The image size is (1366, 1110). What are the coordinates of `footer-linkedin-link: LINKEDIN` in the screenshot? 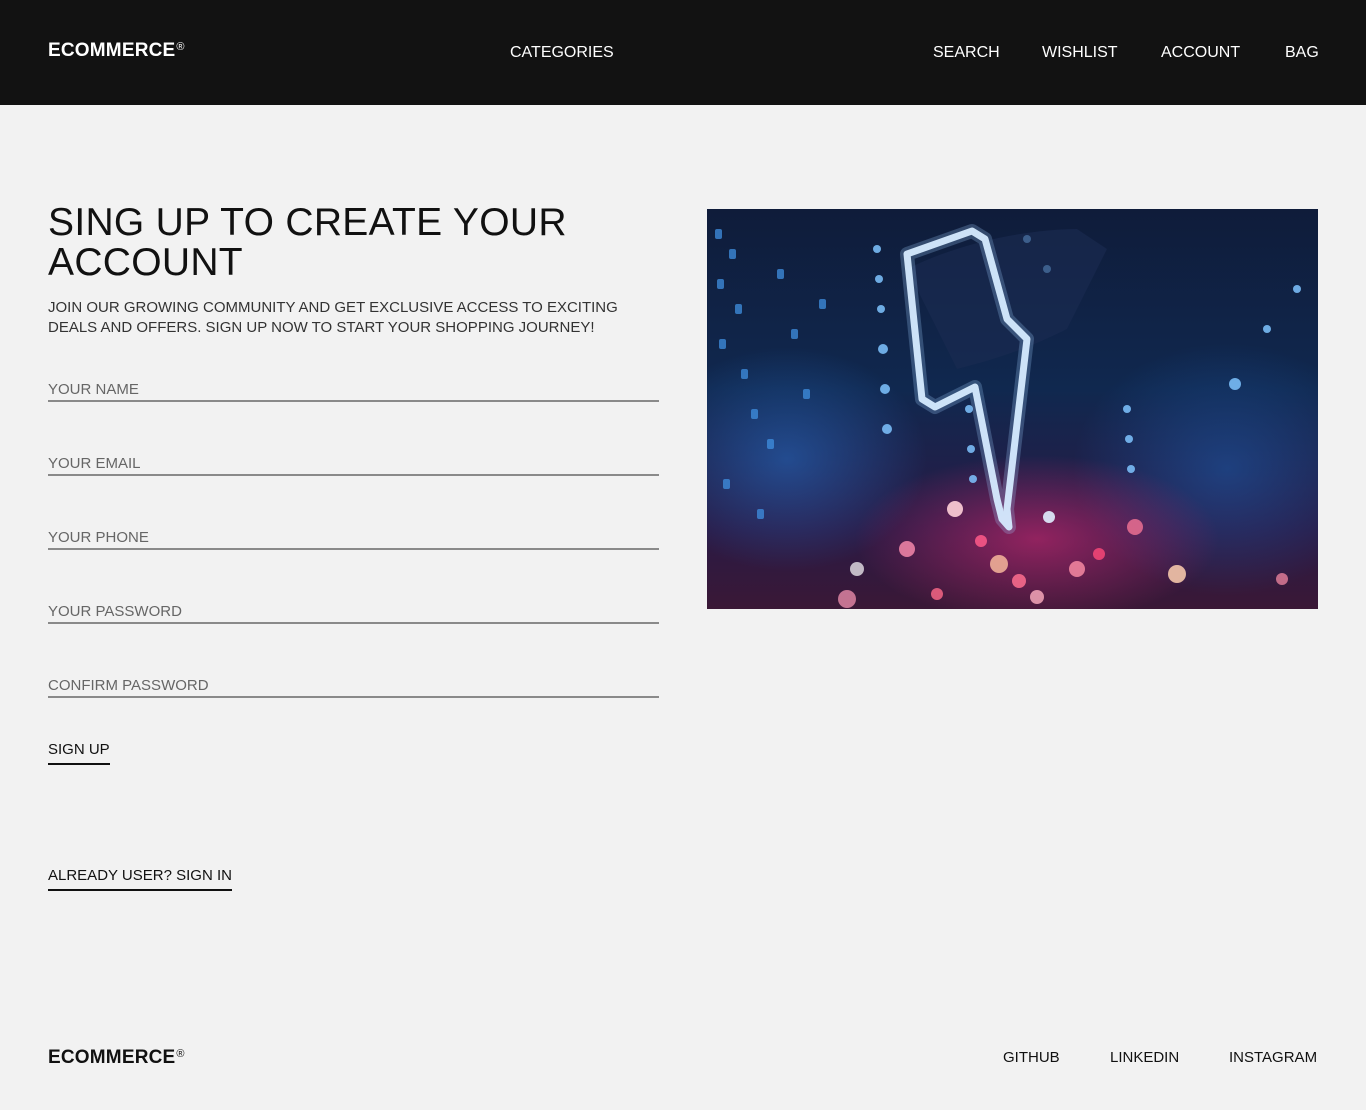 It's located at (1144, 1057).